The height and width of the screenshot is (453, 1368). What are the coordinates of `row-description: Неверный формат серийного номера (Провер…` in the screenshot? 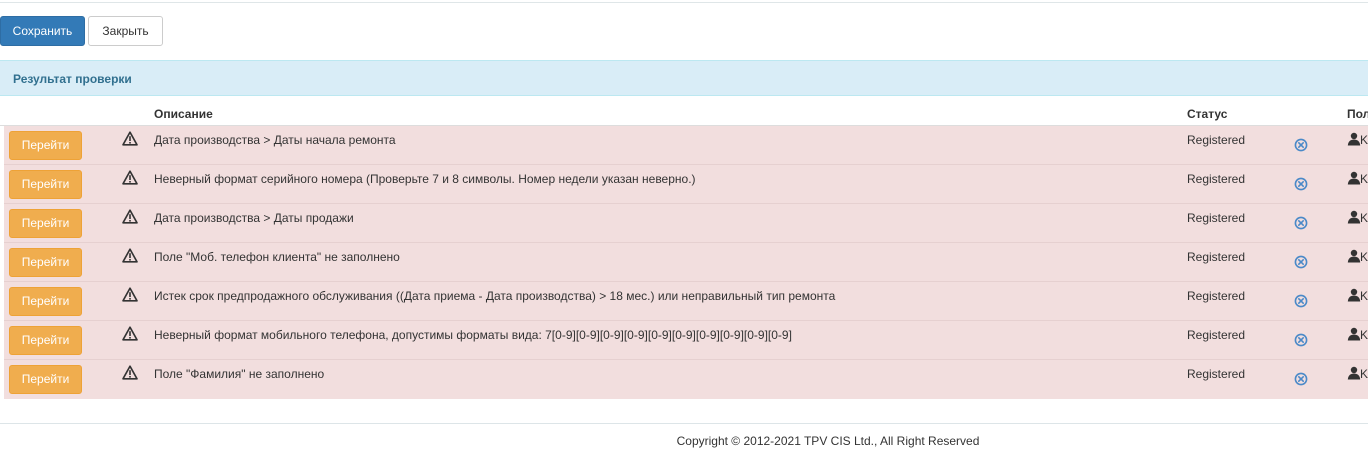 It's located at (425, 179).